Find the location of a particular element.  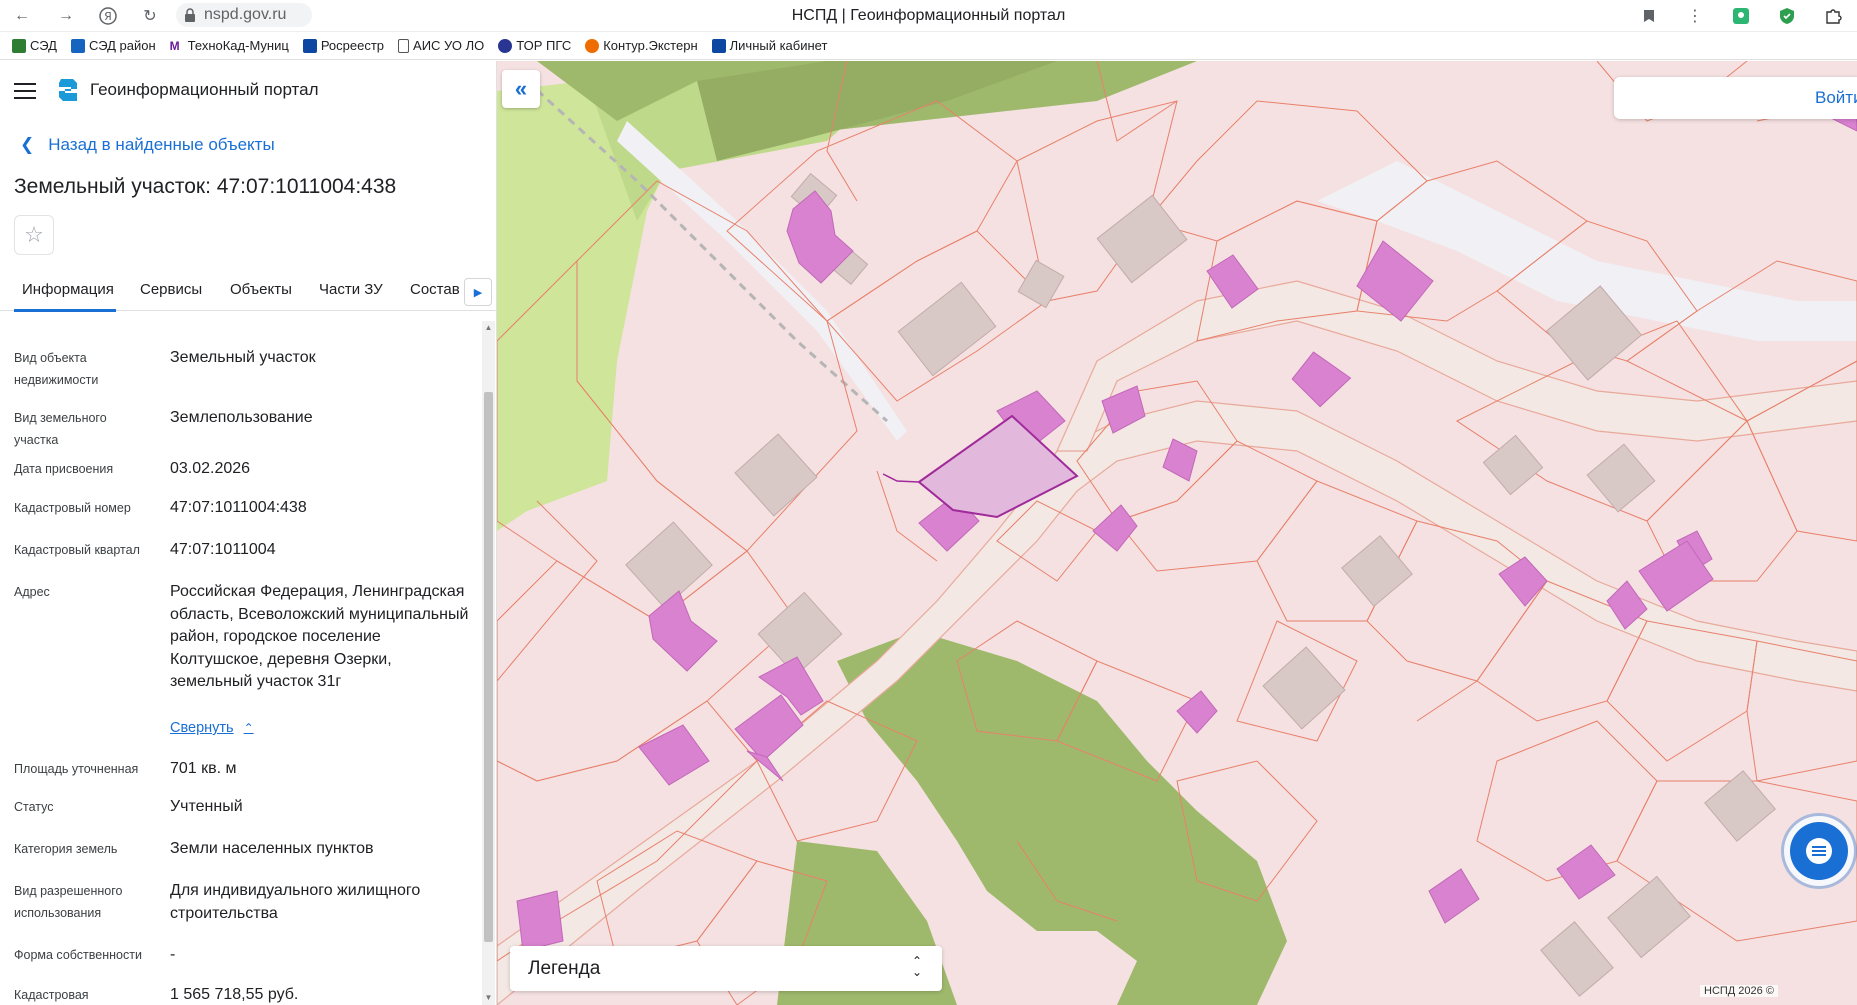

panel-scrollbar: ▲ ▼ is located at coordinates (488, 663).